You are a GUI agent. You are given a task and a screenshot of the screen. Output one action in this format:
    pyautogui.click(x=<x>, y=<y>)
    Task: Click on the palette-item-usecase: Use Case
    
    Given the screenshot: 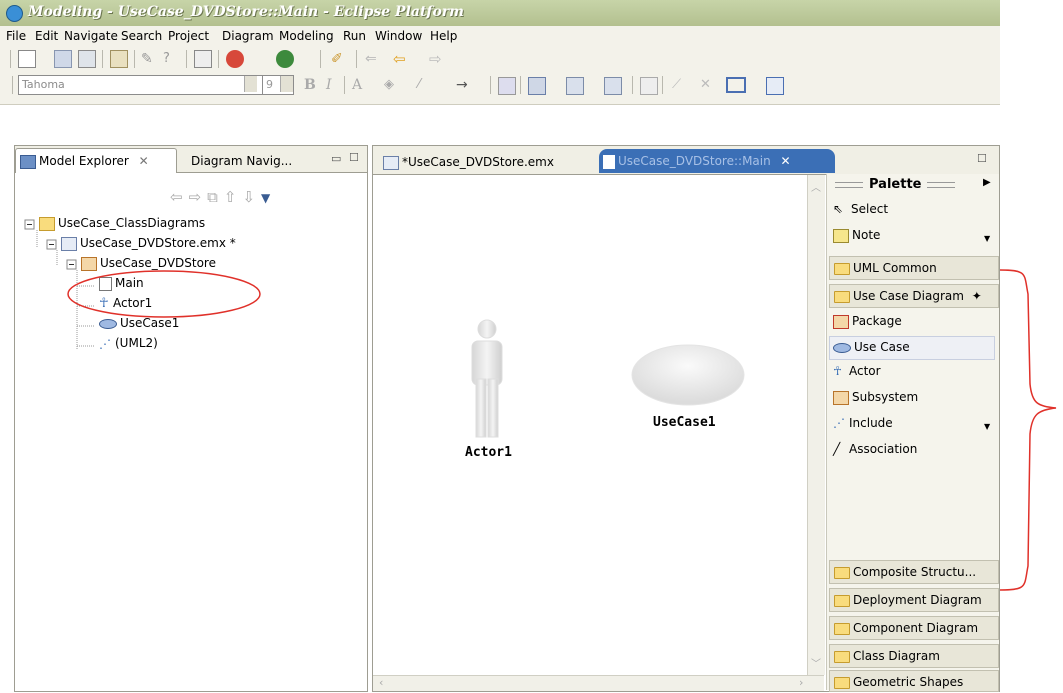 What is the action you would take?
    pyautogui.click(x=871, y=347)
    